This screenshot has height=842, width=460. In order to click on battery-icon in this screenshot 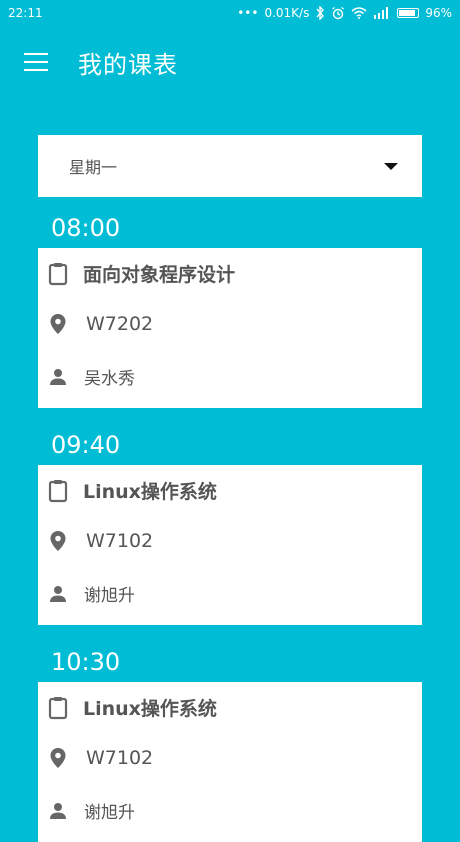, I will do `click(408, 13)`.